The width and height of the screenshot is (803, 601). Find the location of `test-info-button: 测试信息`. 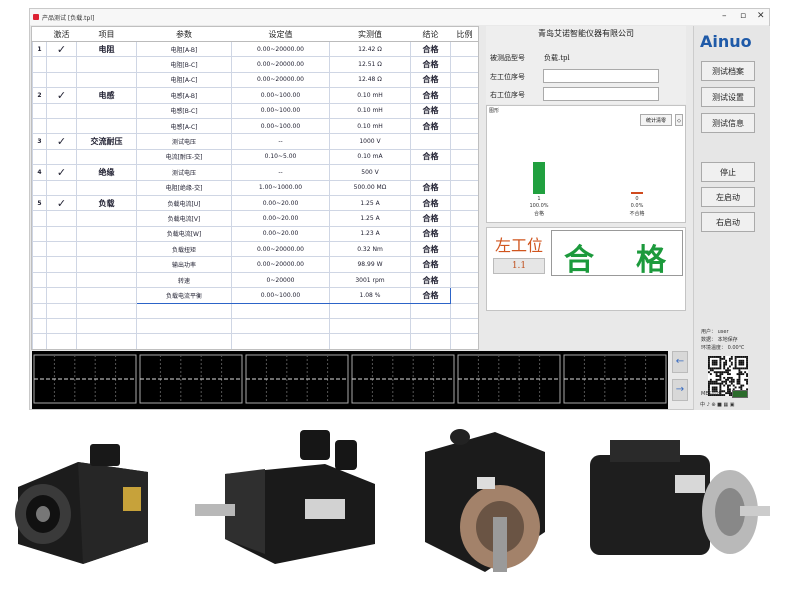

test-info-button: 测试信息 is located at coordinates (728, 123).